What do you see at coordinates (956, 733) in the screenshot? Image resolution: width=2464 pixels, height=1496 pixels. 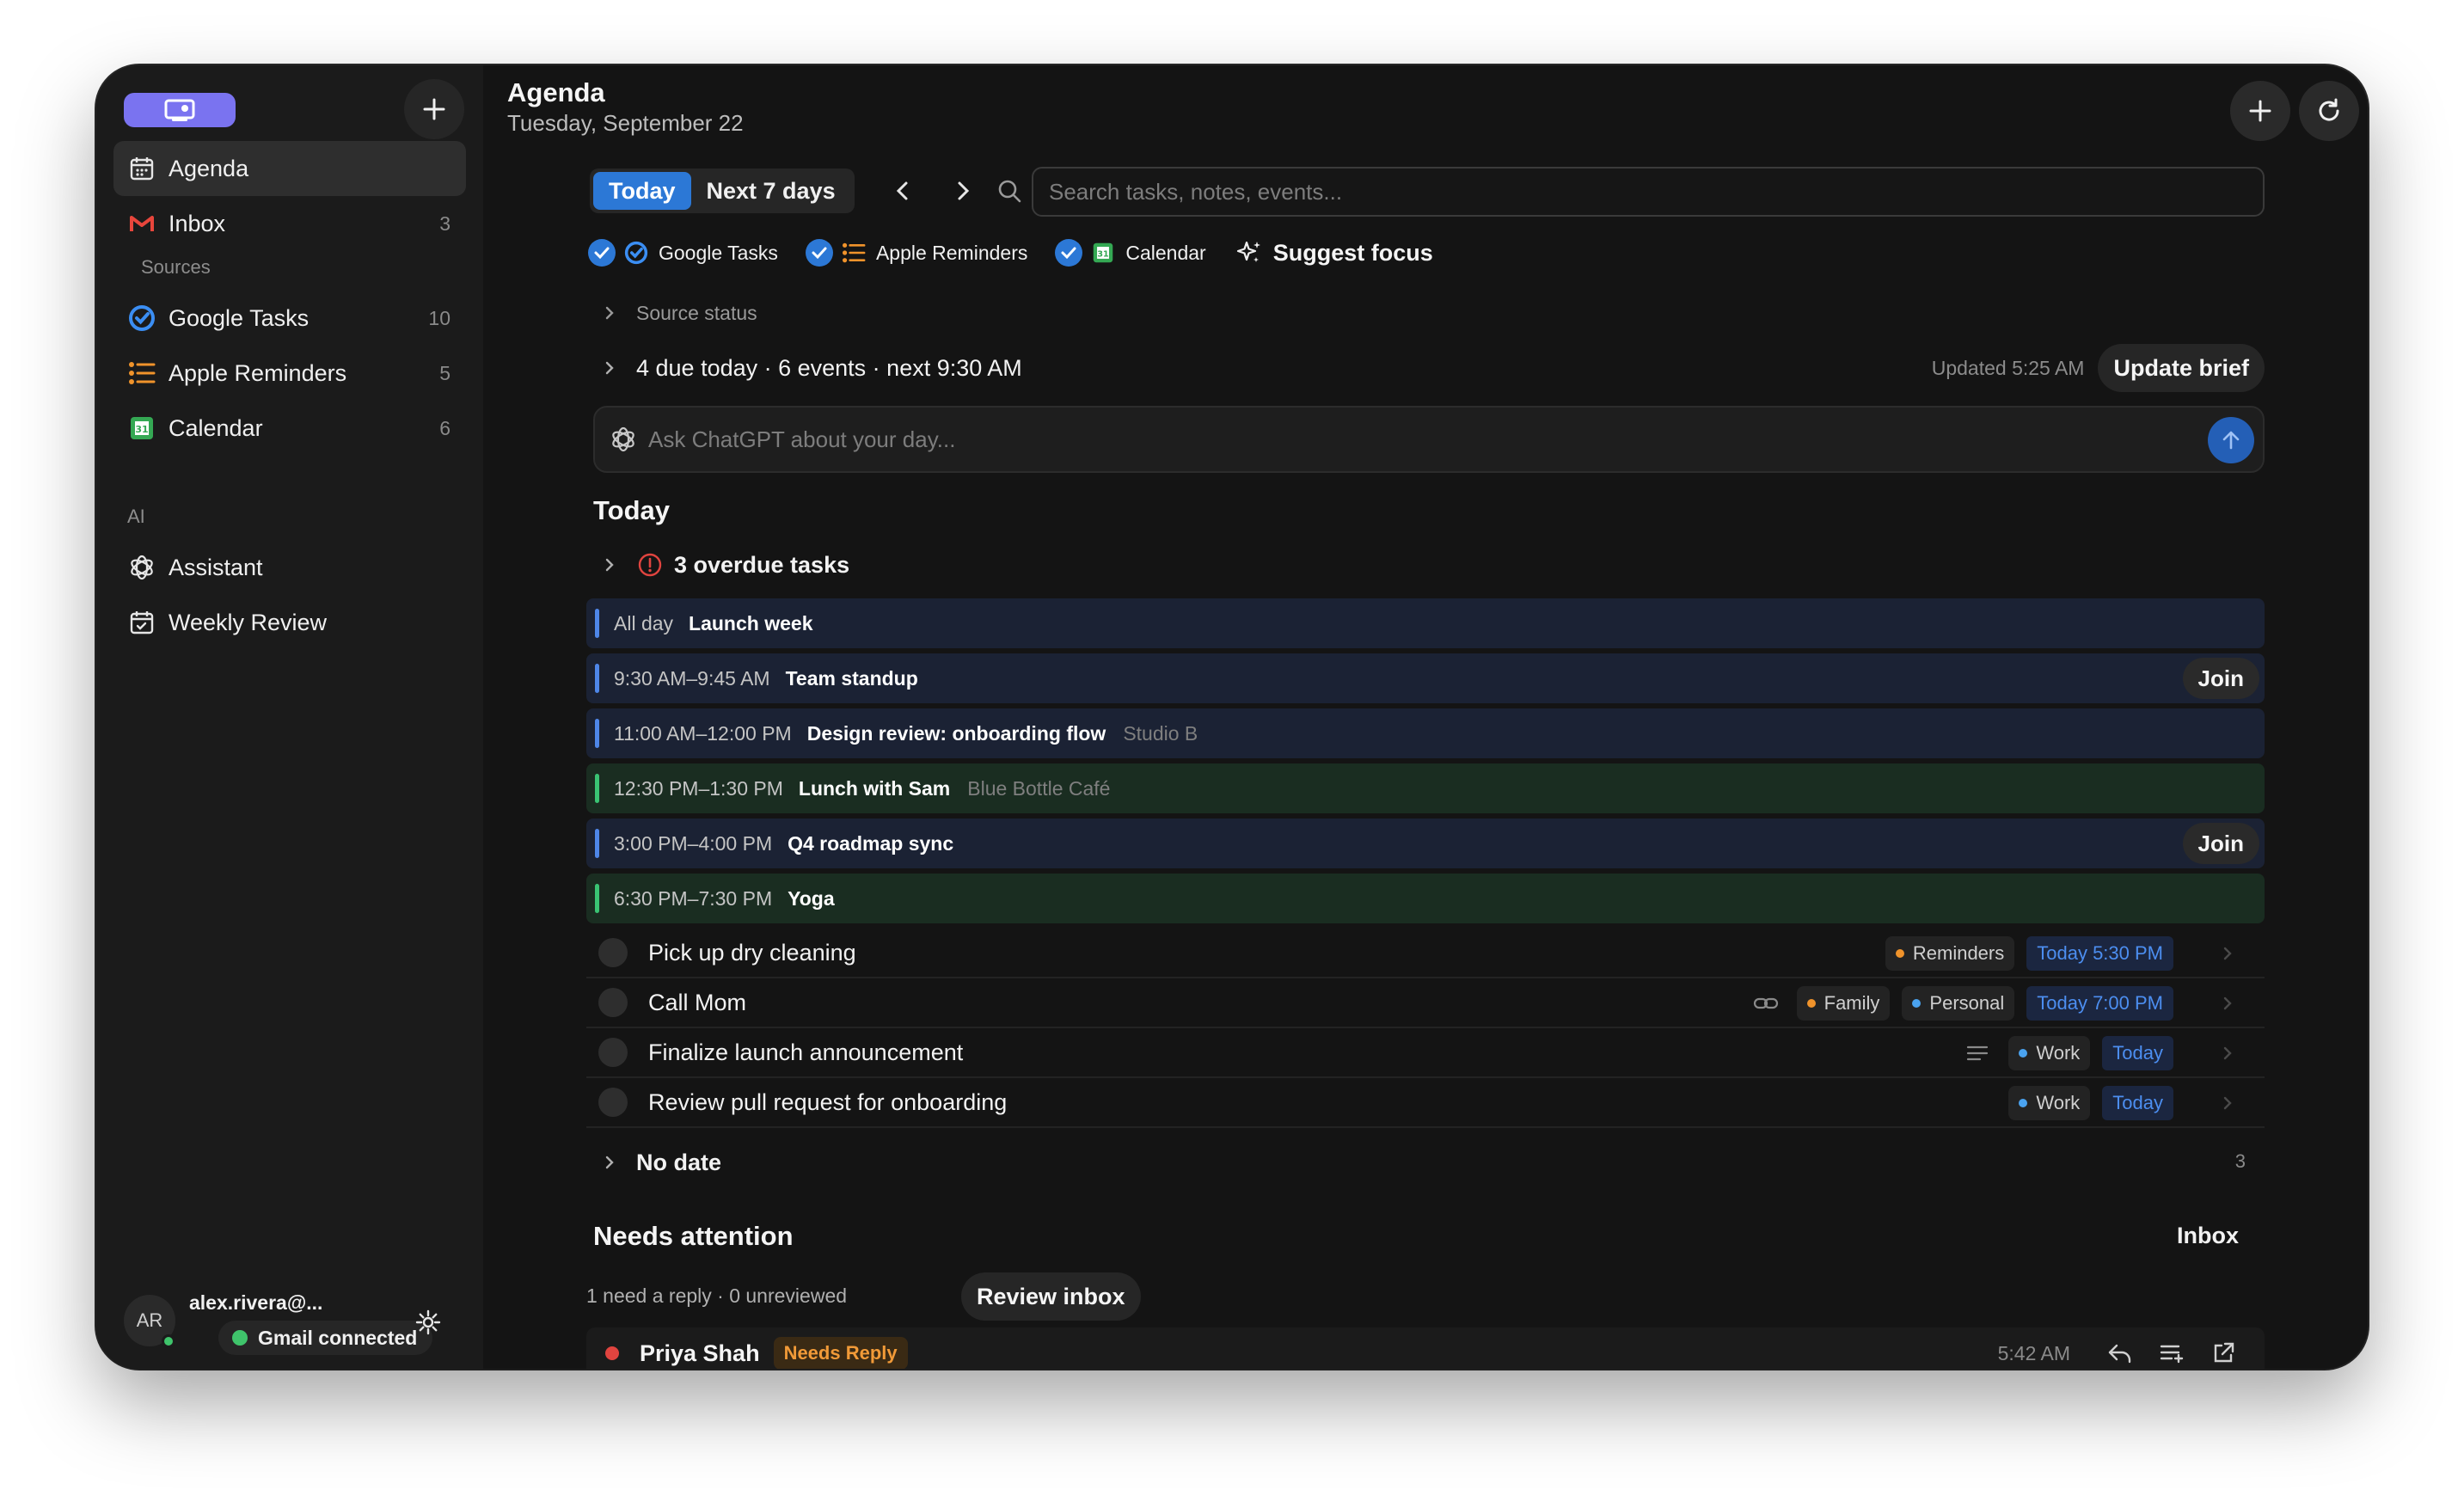 I see `event-title: Design review: onboarding flow` at bounding box center [956, 733].